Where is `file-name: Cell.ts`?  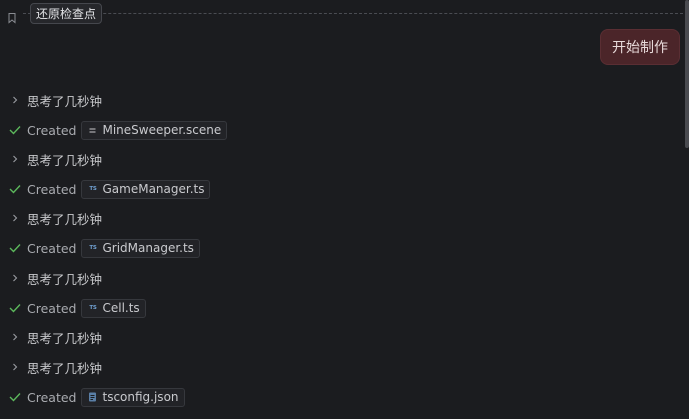
file-name: Cell.ts is located at coordinates (121, 308).